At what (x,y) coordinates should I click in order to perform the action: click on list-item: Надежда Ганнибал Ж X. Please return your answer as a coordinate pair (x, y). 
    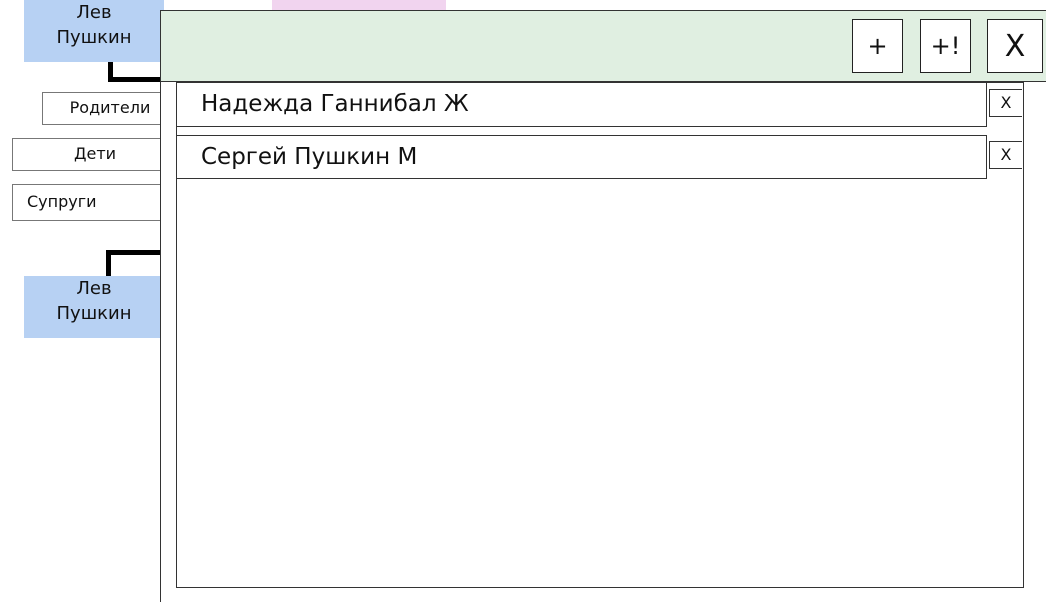
    Looking at the image, I should click on (600, 105).